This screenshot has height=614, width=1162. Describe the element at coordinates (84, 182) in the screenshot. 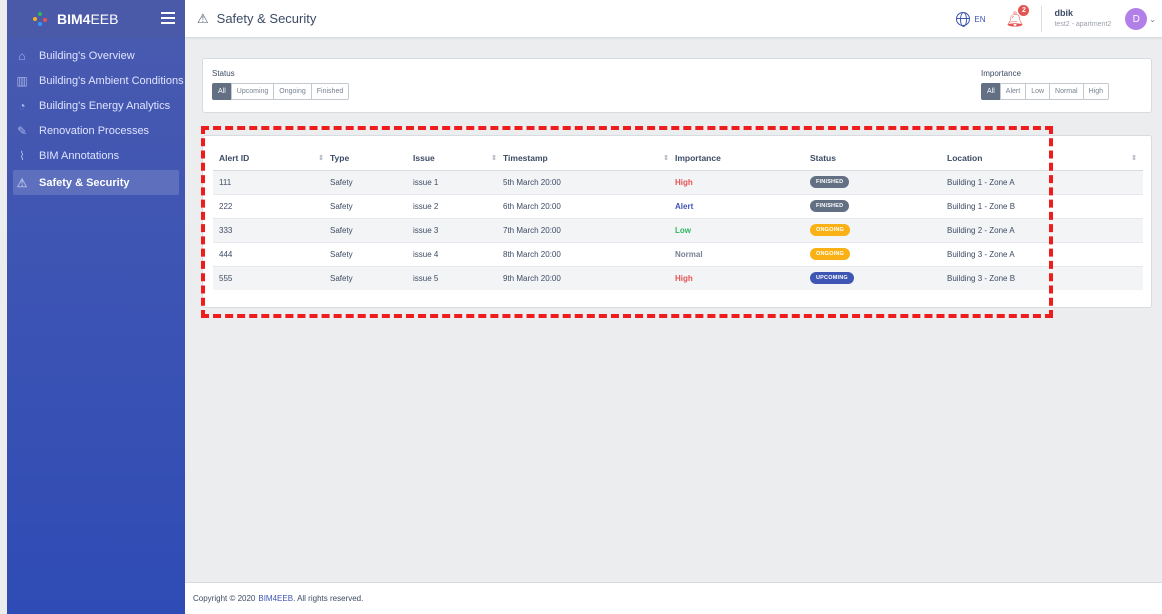

I see `sidebar-item-label: Safety & Security` at that location.